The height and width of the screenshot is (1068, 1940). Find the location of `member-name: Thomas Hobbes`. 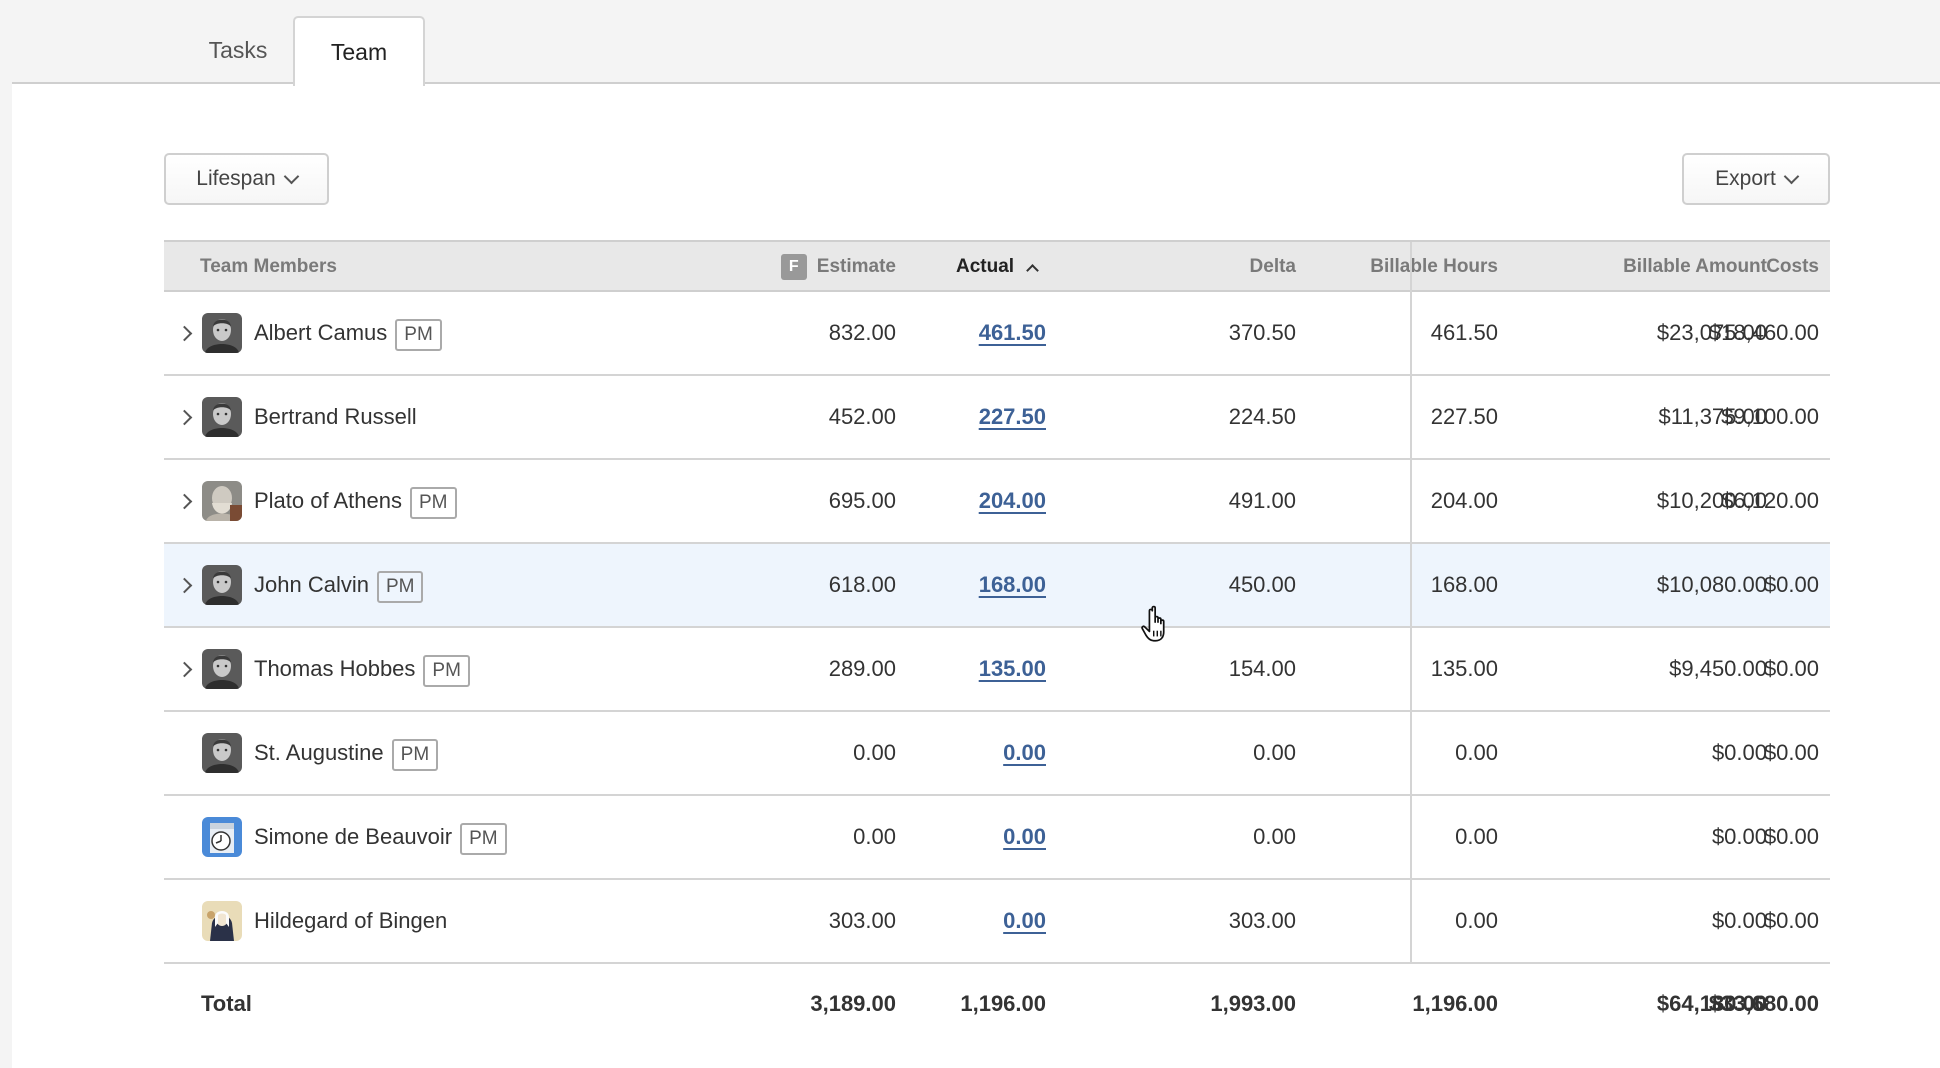

member-name: Thomas Hobbes is located at coordinates (335, 668).